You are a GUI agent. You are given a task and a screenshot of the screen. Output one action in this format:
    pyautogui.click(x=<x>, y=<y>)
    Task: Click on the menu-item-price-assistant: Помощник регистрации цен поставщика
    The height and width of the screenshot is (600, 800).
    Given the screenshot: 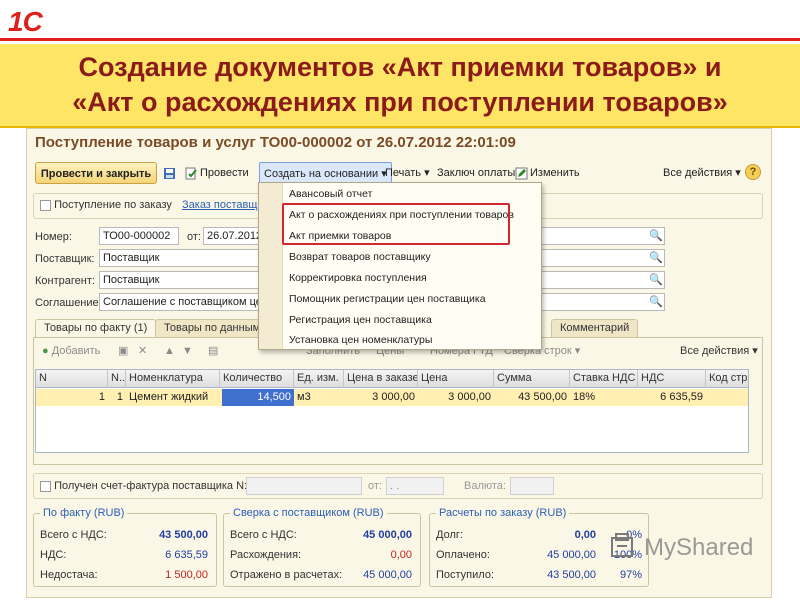 What is the action you would take?
    pyautogui.click(x=387, y=299)
    